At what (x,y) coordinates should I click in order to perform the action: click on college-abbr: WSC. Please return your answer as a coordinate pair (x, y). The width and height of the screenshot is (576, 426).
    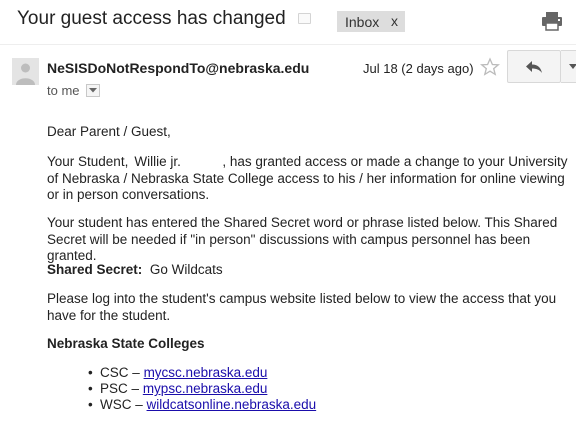
    Looking at the image, I should click on (116, 404).